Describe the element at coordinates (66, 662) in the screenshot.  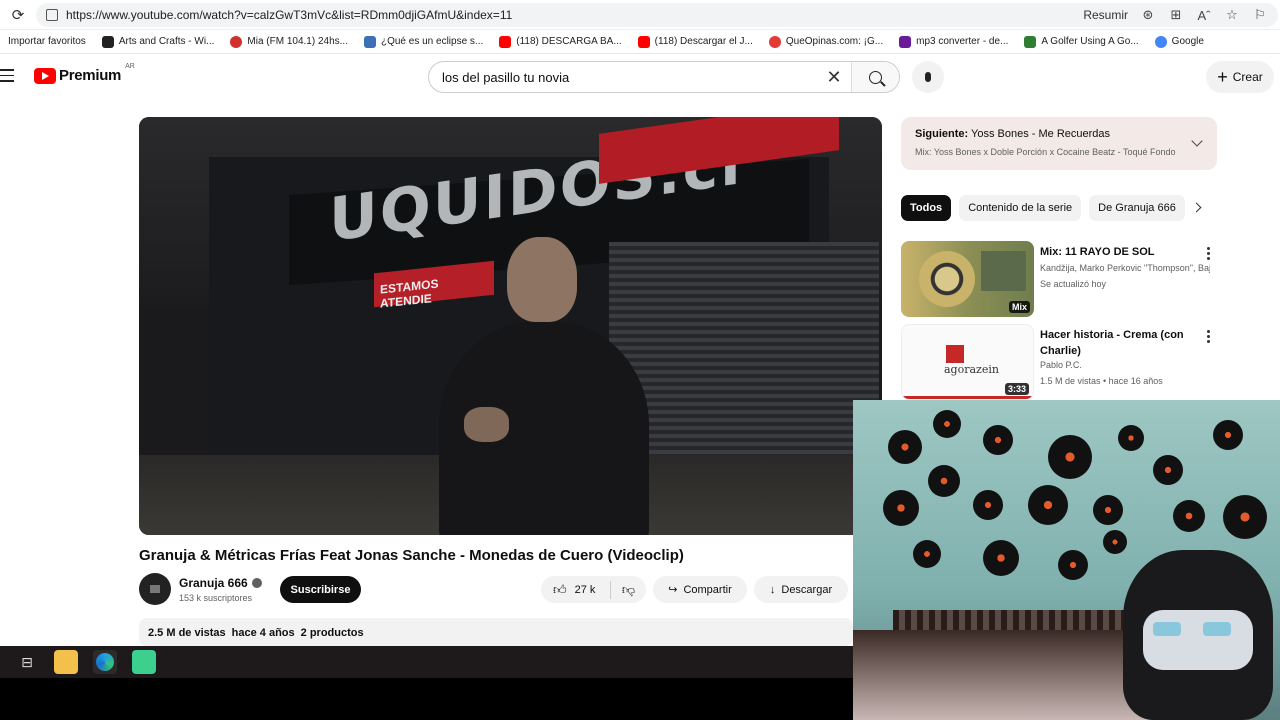
I see `file-explorer-icon` at that location.